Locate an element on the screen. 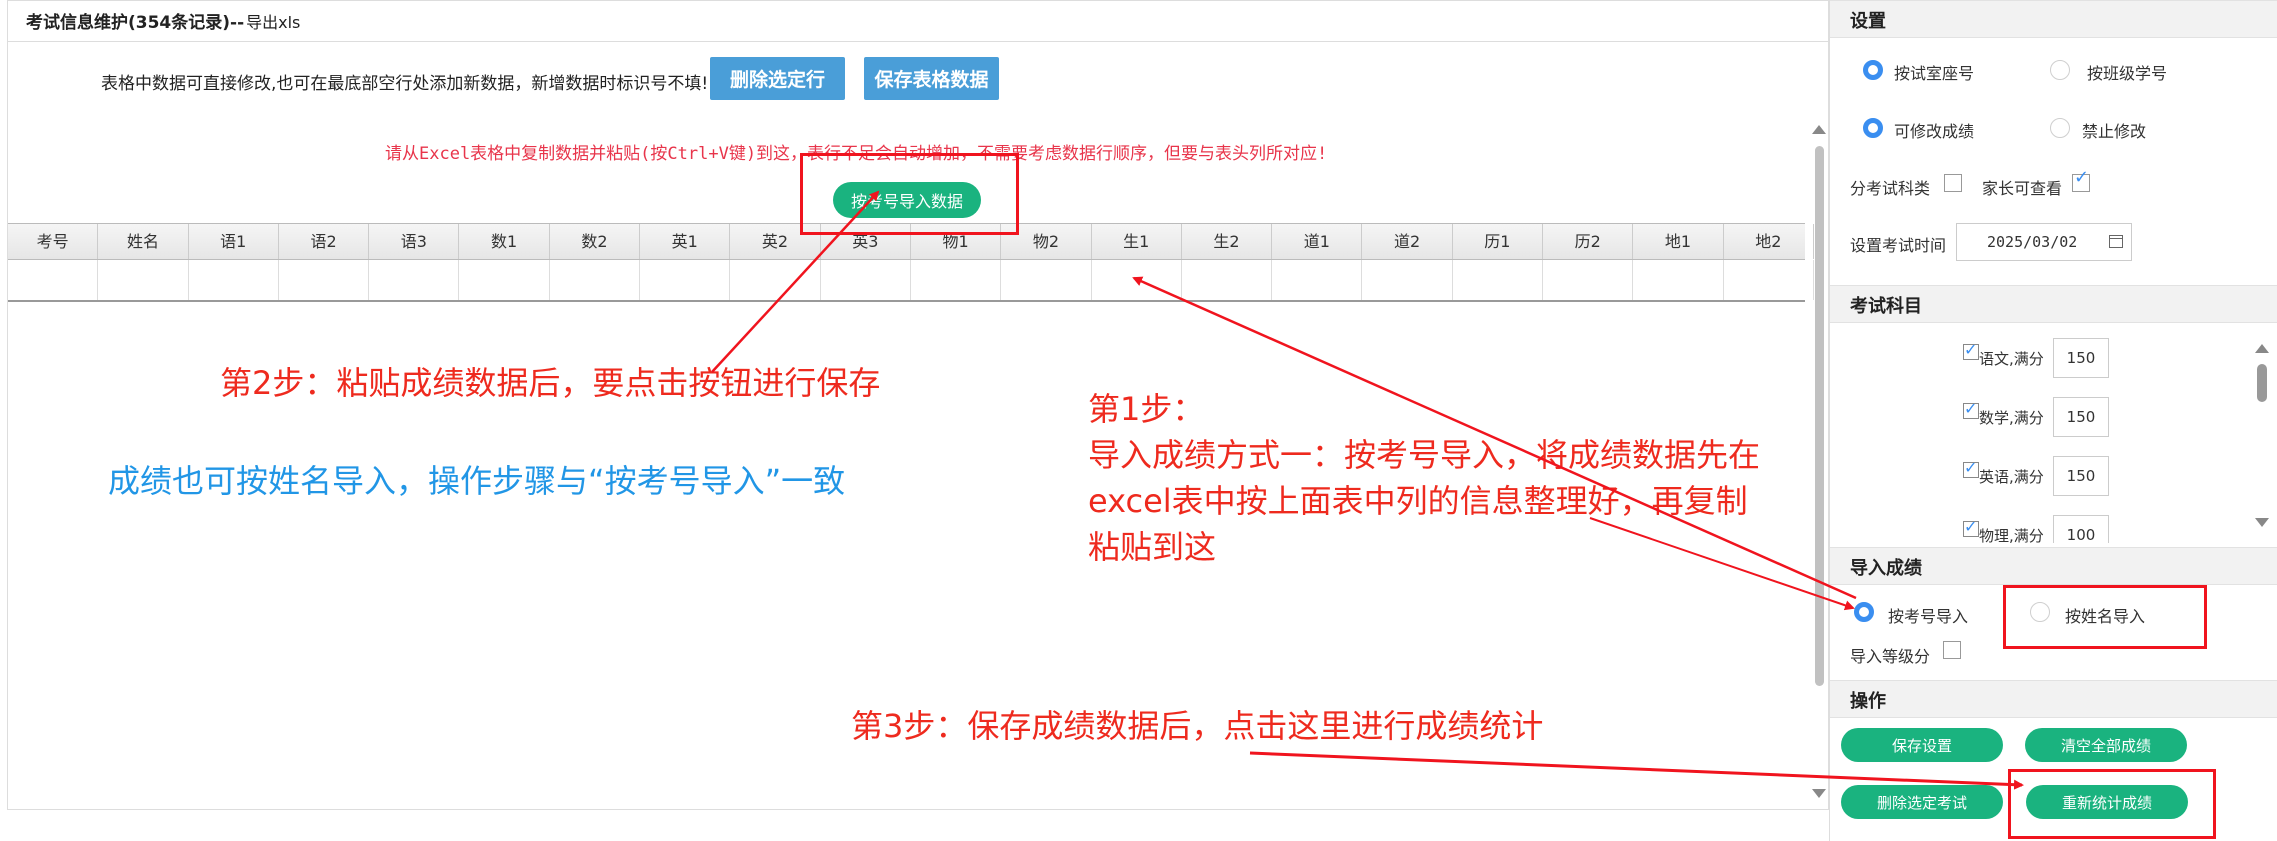 This screenshot has width=2277, height=841. radio-order-class is located at coordinates (2060, 70).